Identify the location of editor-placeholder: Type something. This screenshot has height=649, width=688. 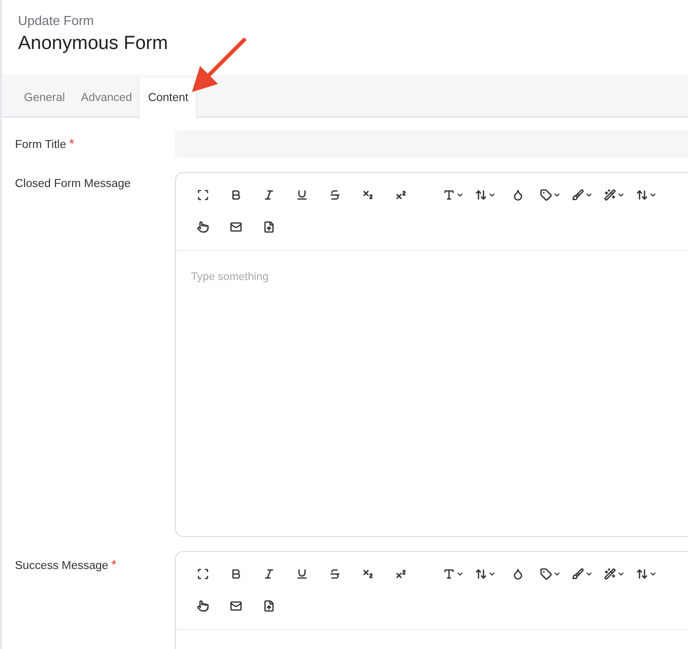
(230, 277).